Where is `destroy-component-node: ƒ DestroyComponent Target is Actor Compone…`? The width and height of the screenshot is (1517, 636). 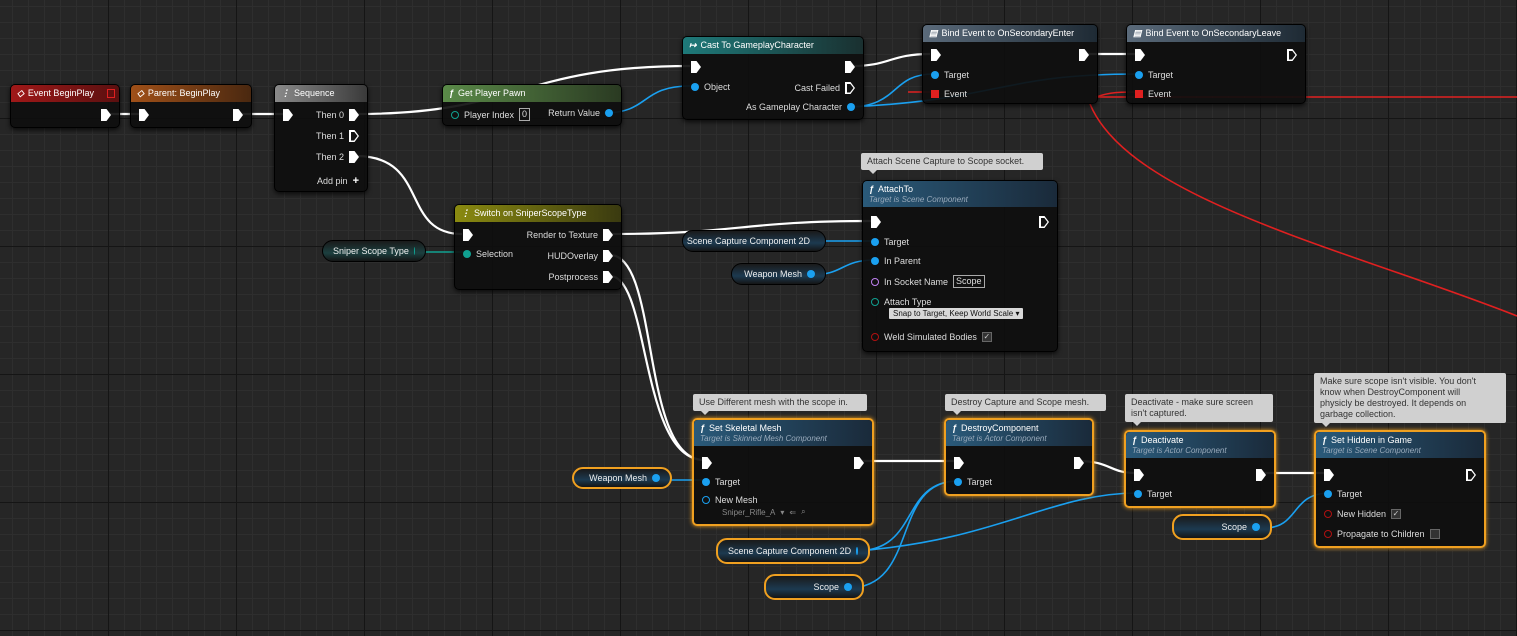 destroy-component-node: ƒ DestroyComponent Target is Actor Compone… is located at coordinates (1019, 457).